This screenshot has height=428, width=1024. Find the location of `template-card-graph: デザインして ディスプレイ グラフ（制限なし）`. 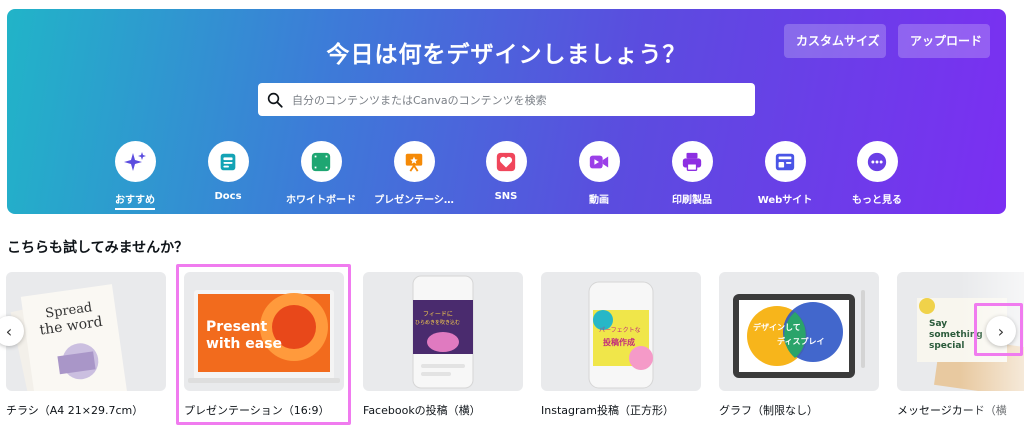

template-card-graph: デザインして ディスプレイ グラフ（制限なし） is located at coordinates (799, 344).